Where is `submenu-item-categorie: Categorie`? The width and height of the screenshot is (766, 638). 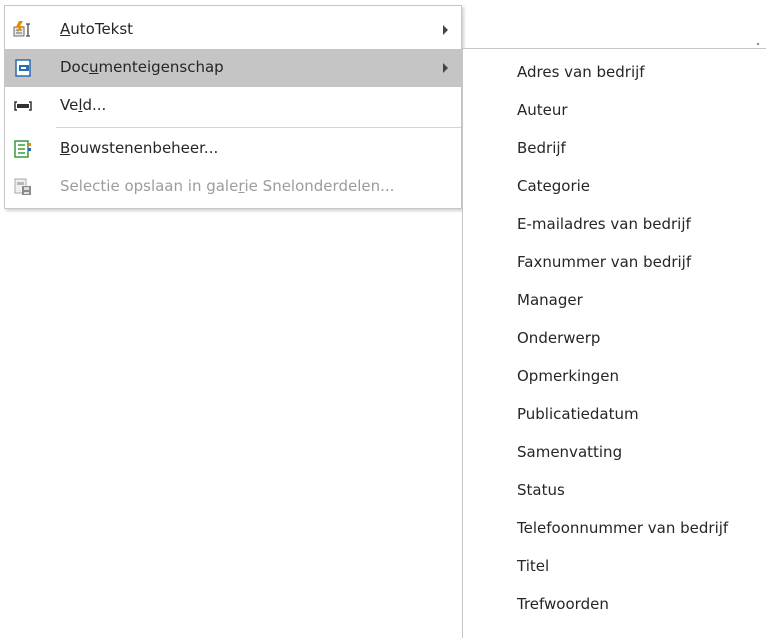
submenu-item-categorie: Categorie is located at coordinates (614, 187).